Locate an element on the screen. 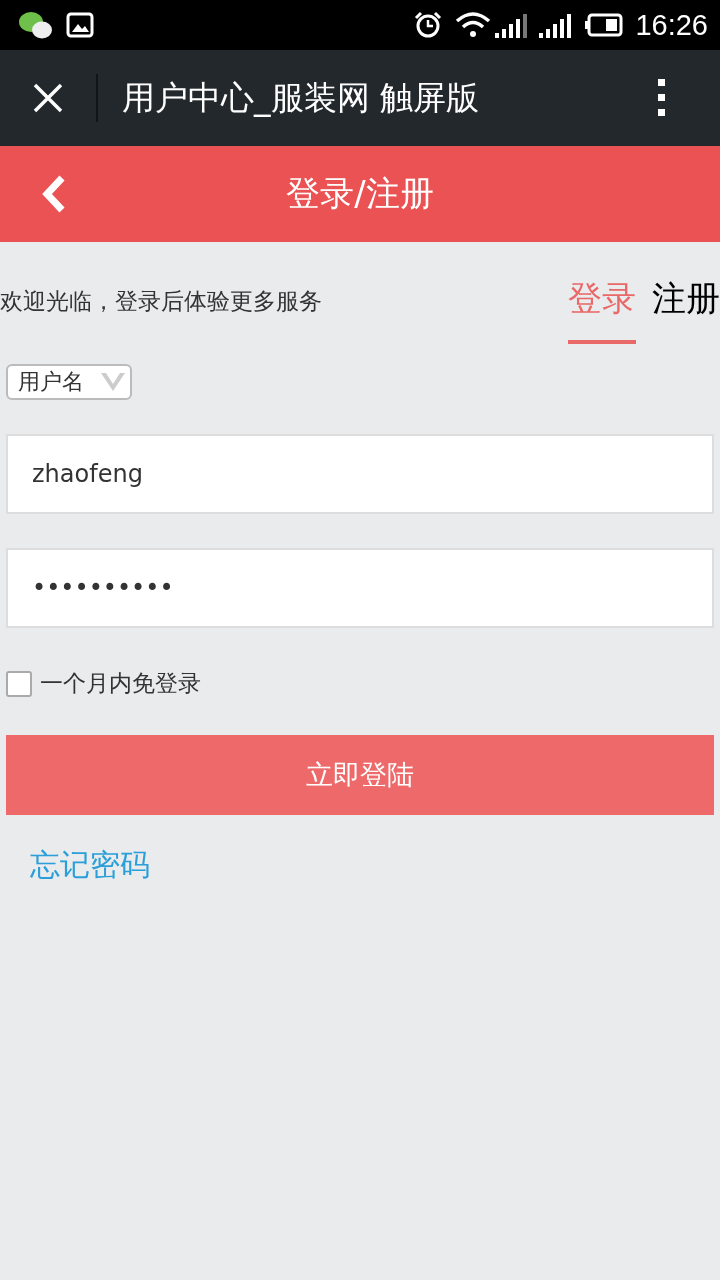 The height and width of the screenshot is (1280, 720). close-button is located at coordinates (48, 98).